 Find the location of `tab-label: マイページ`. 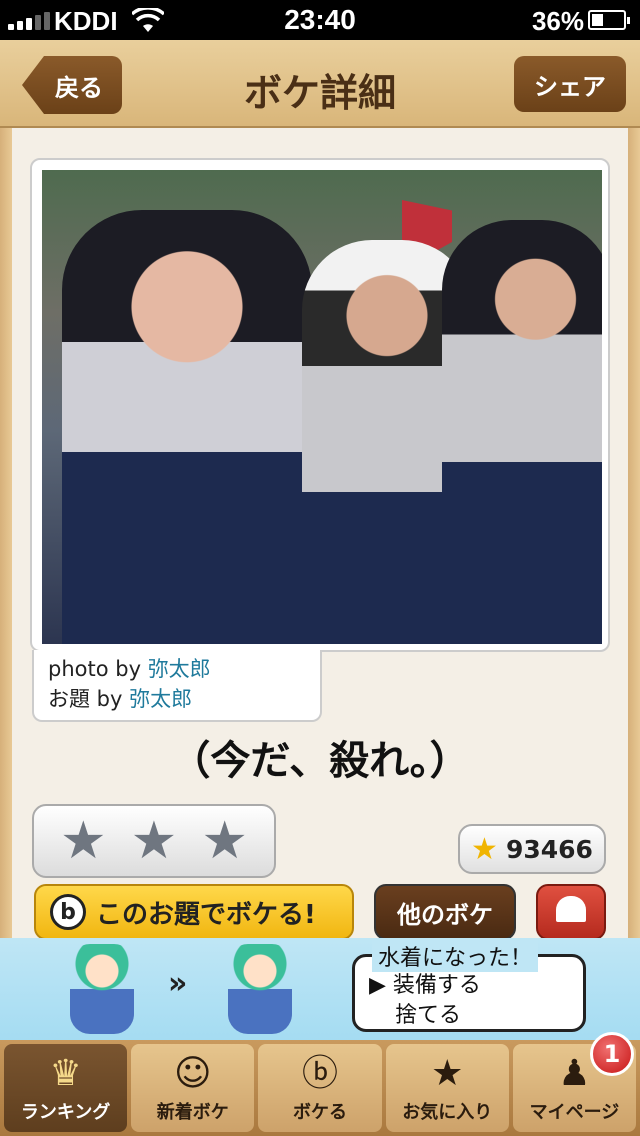

tab-label: マイページ is located at coordinates (574, 1112).